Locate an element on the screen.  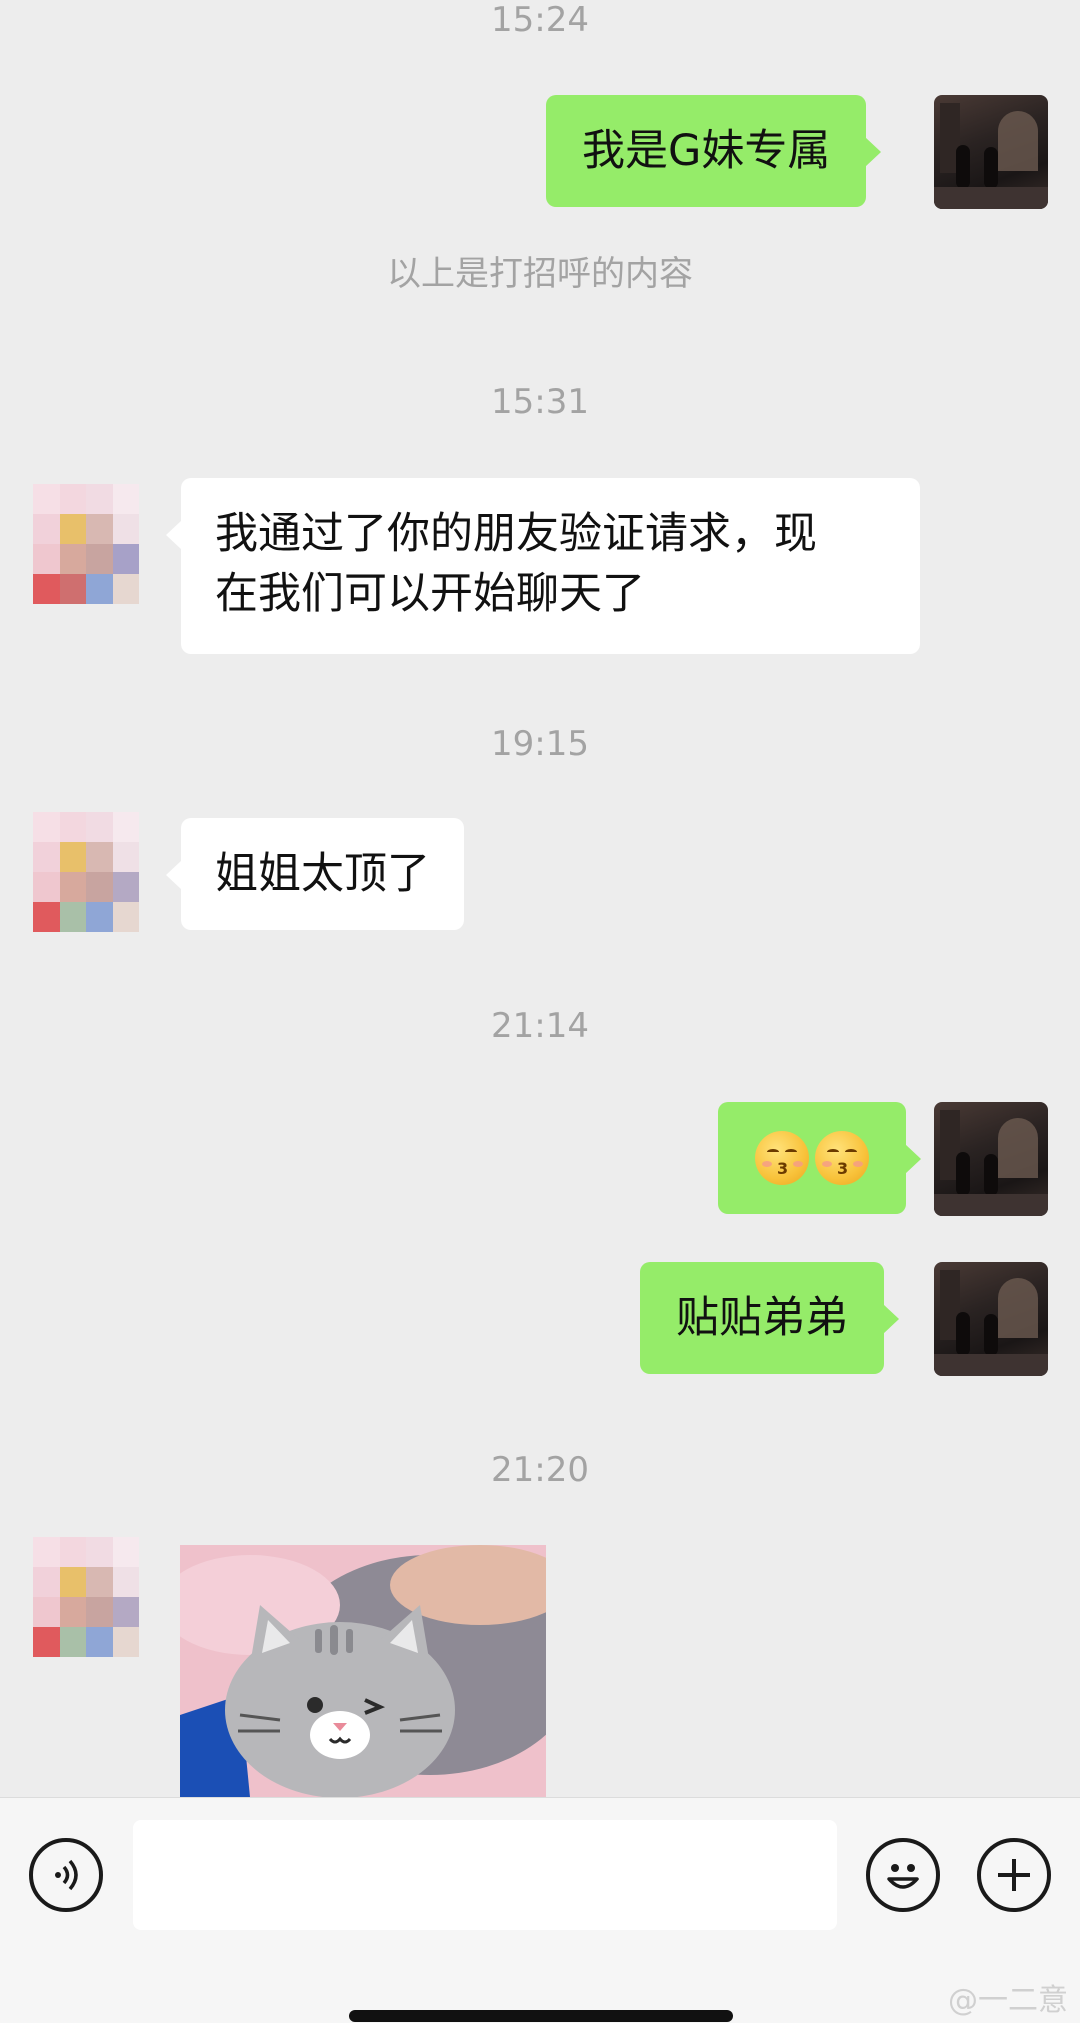
timestamp: 21:20 is located at coordinates (540, 1470).